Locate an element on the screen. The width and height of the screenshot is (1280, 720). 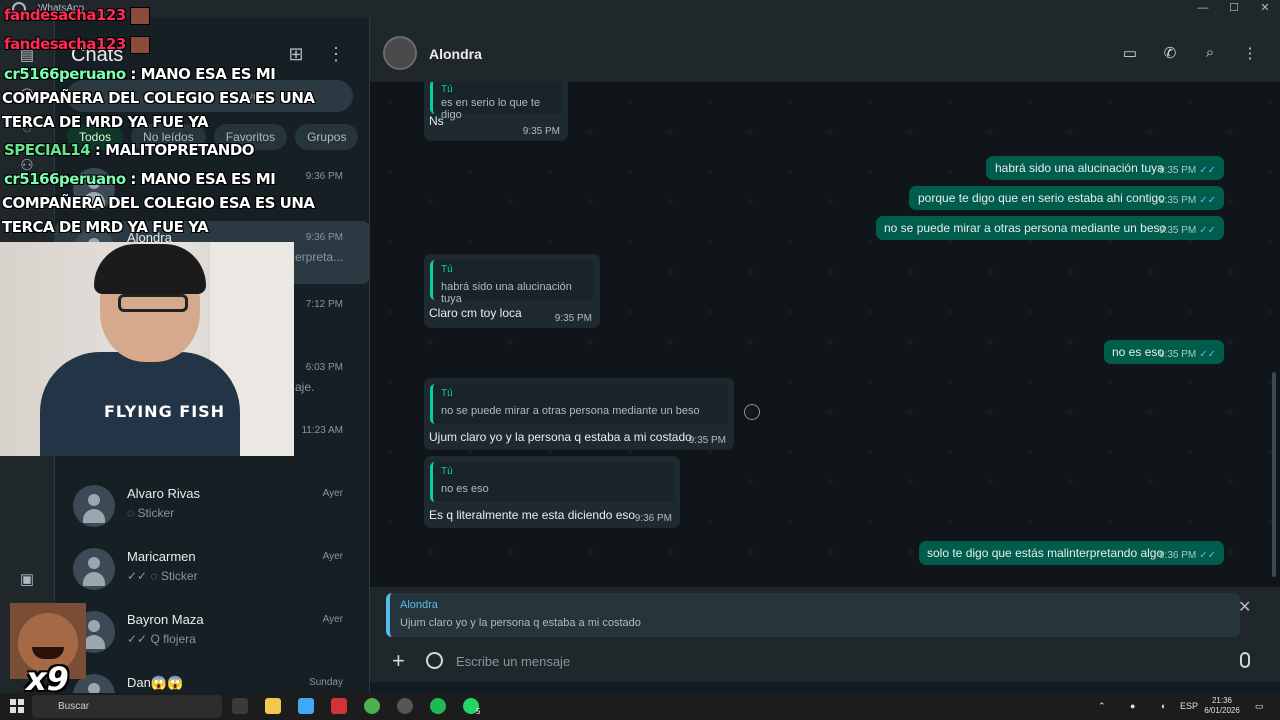
volume-icon: ◖ is located at coordinates (1162, 706).